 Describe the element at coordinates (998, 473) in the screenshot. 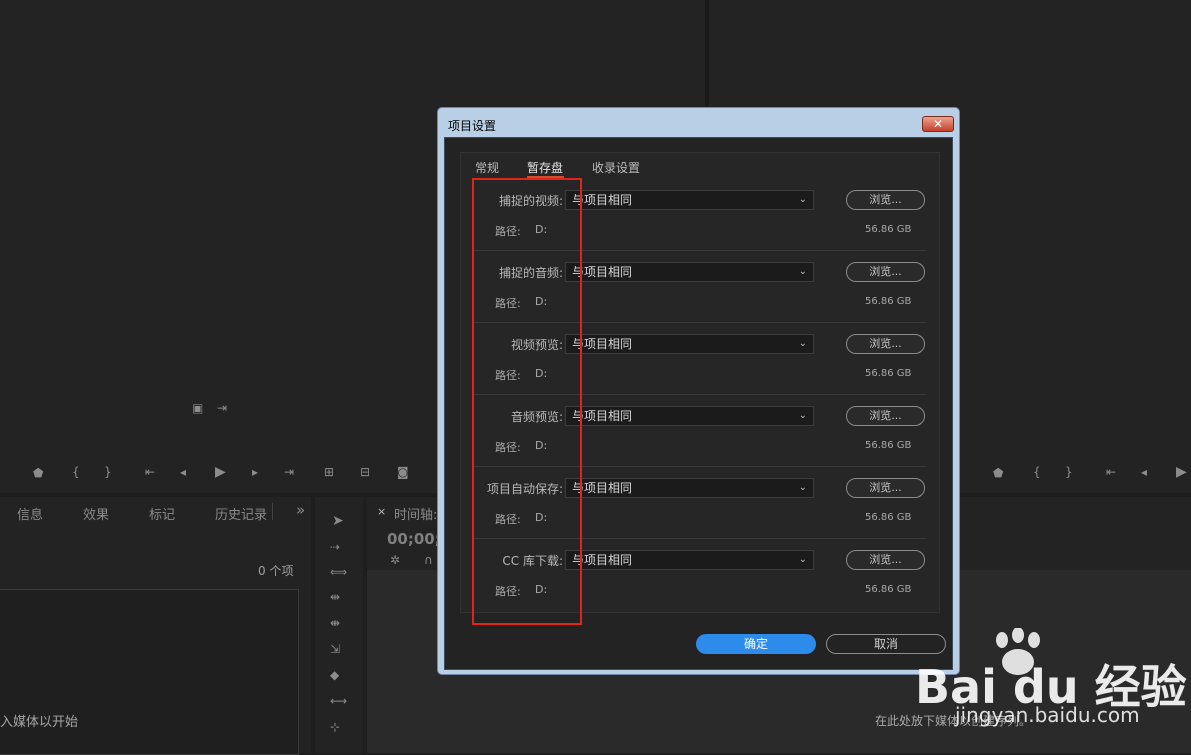

I see `program-marker-icon: ⬟` at that location.